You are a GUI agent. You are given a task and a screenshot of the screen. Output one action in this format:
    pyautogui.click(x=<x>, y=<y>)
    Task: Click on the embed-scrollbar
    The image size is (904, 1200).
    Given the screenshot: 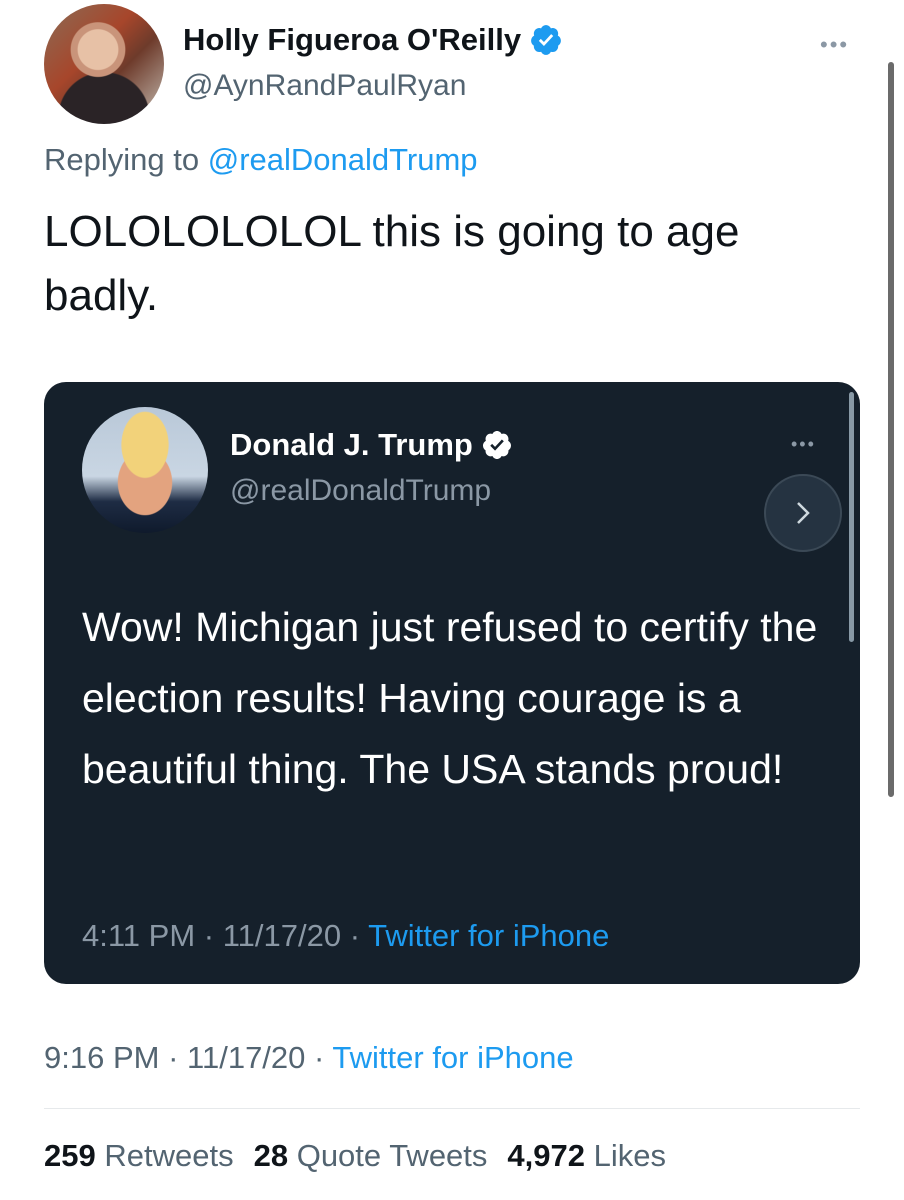 What is the action you would take?
    pyautogui.click(x=851, y=517)
    